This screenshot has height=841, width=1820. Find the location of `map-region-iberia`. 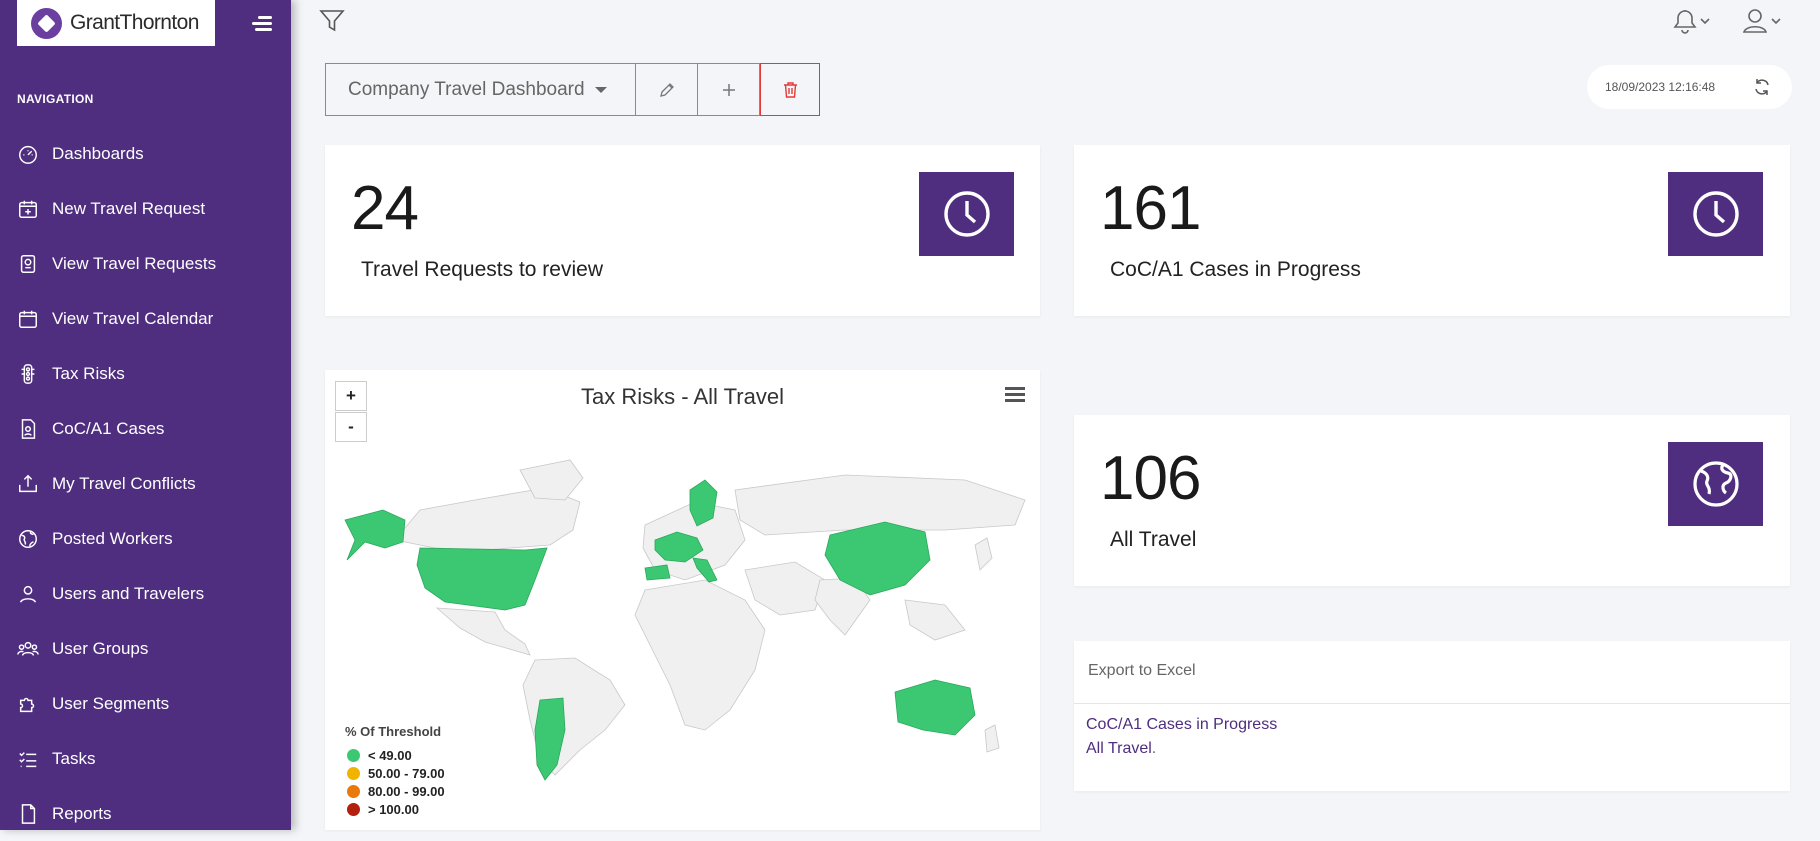

map-region-iberia is located at coordinates (657, 572).